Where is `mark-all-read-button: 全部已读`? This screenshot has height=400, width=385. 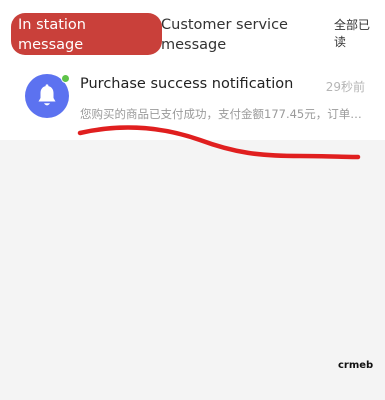 mark-all-read-button: 全部已读 is located at coordinates (356, 34).